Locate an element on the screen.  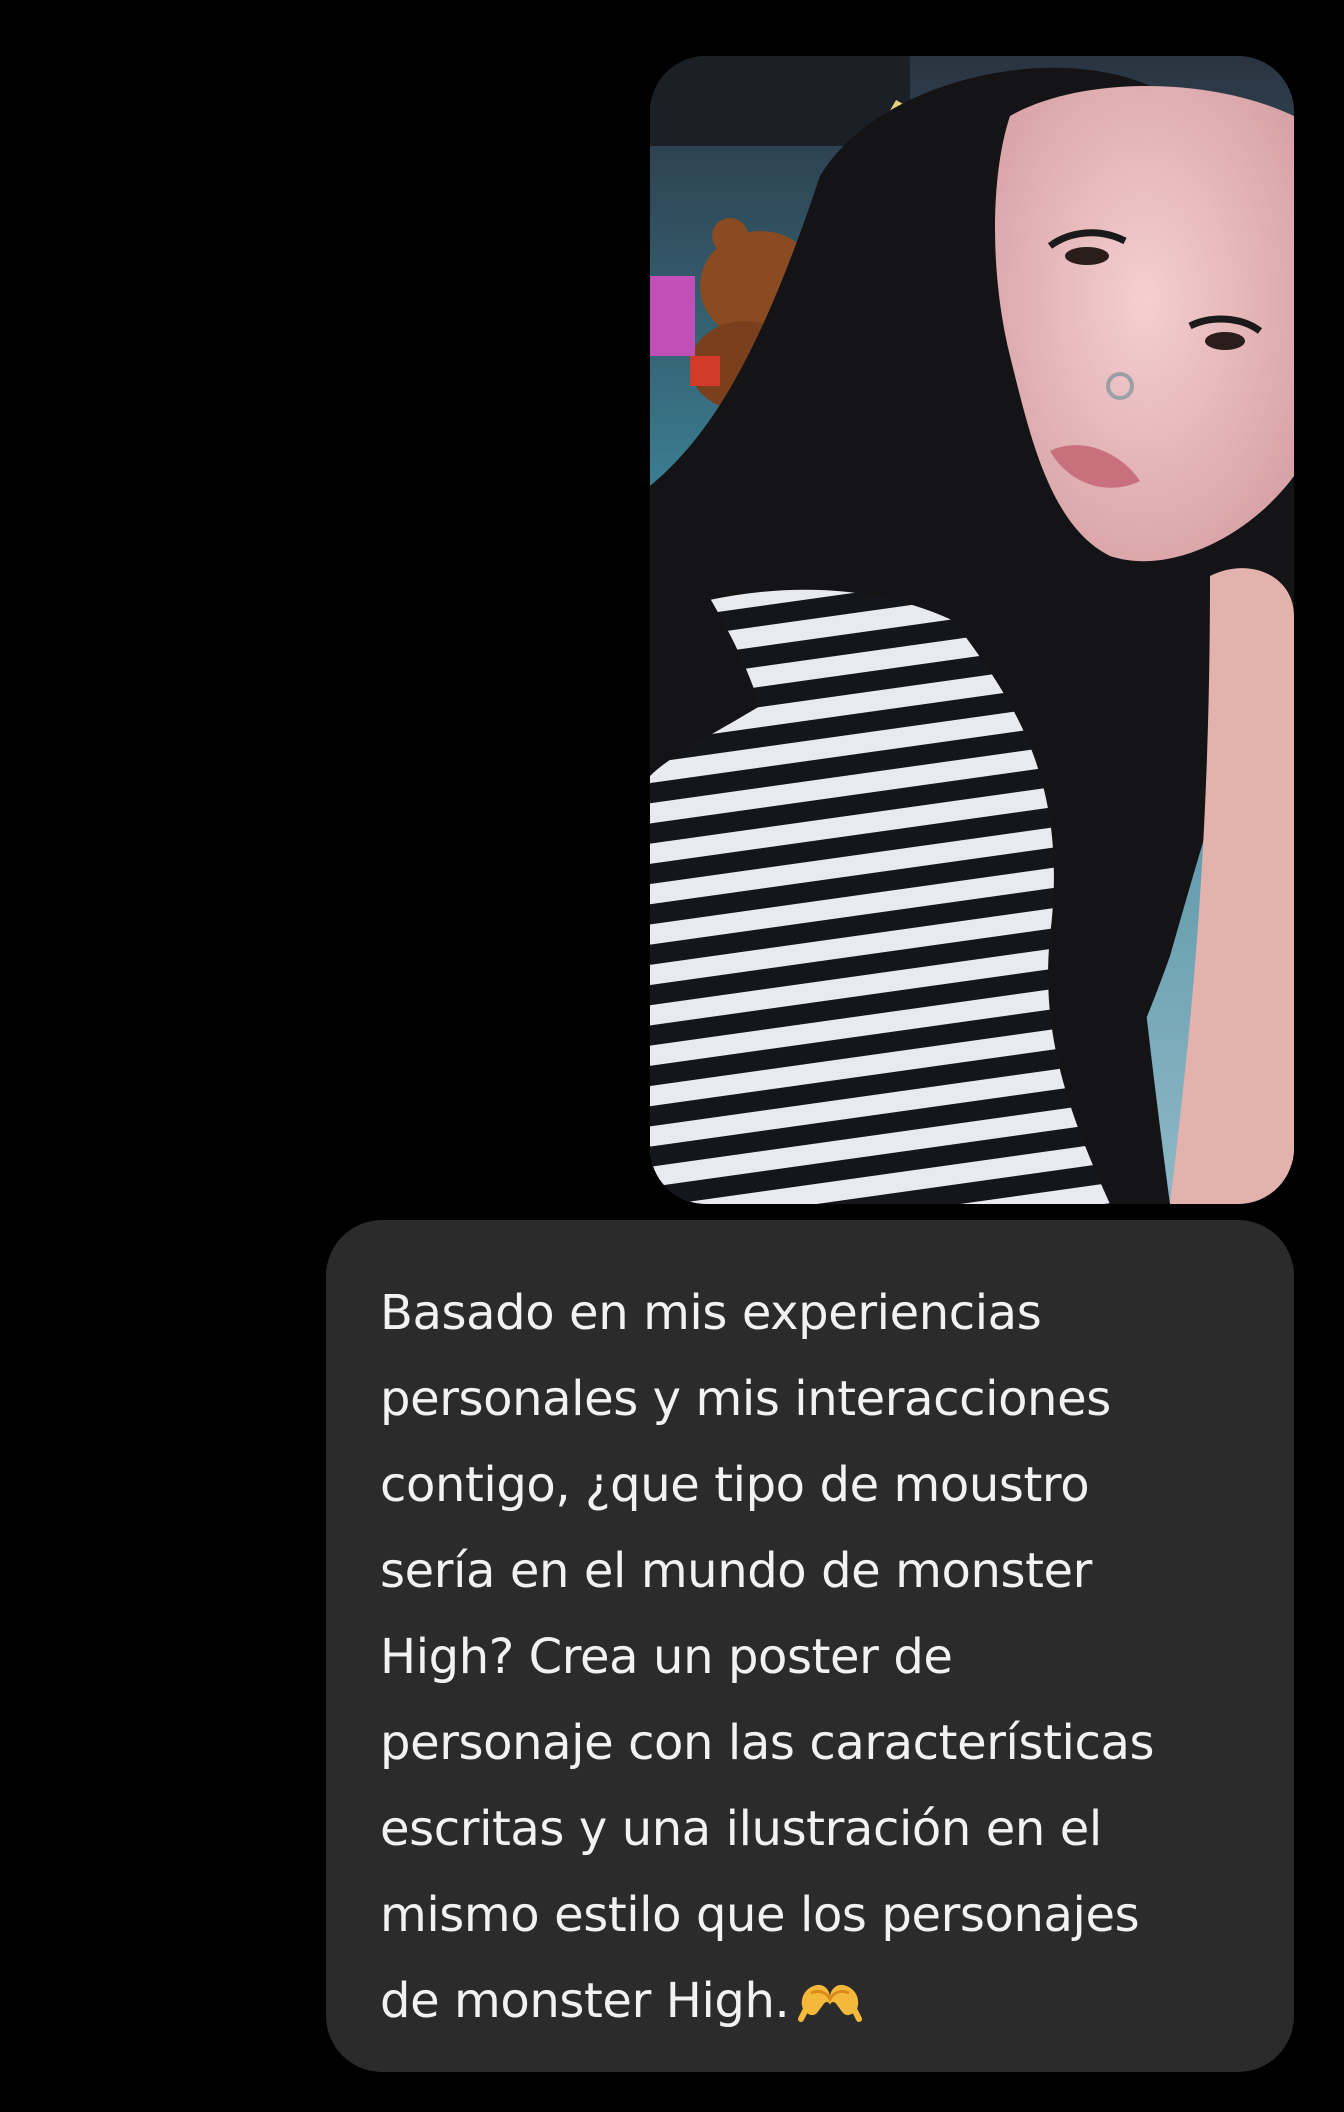
heart-hands-icon is located at coordinates (830, 2003).